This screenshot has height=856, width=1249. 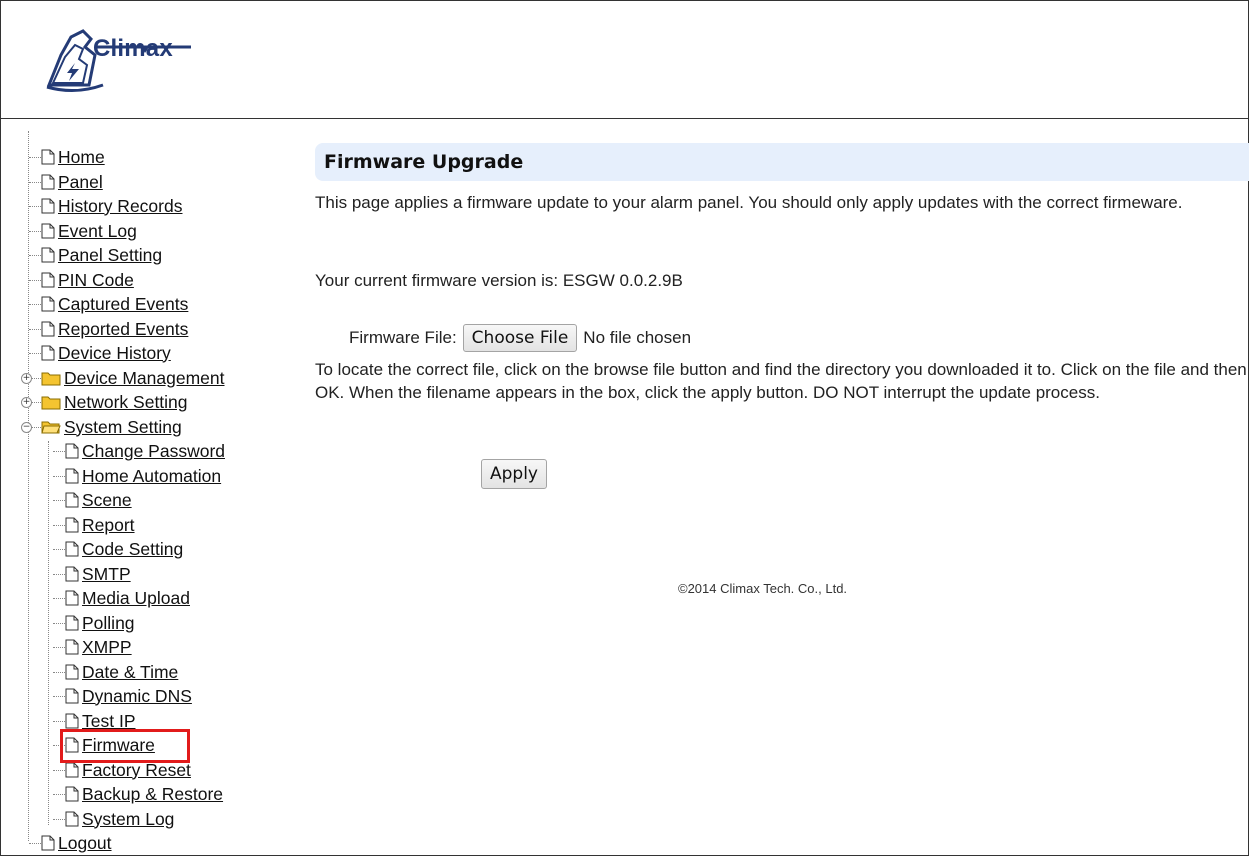 What do you see at coordinates (130, 671) in the screenshot?
I see `sidebar-item-date-and-time-label: Date & Time` at bounding box center [130, 671].